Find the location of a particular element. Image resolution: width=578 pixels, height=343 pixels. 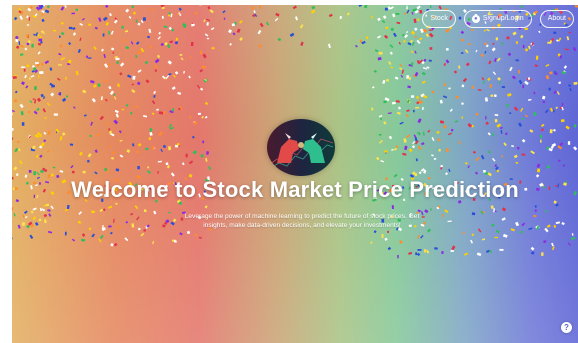

stock-button: Stock is located at coordinates (439, 19).